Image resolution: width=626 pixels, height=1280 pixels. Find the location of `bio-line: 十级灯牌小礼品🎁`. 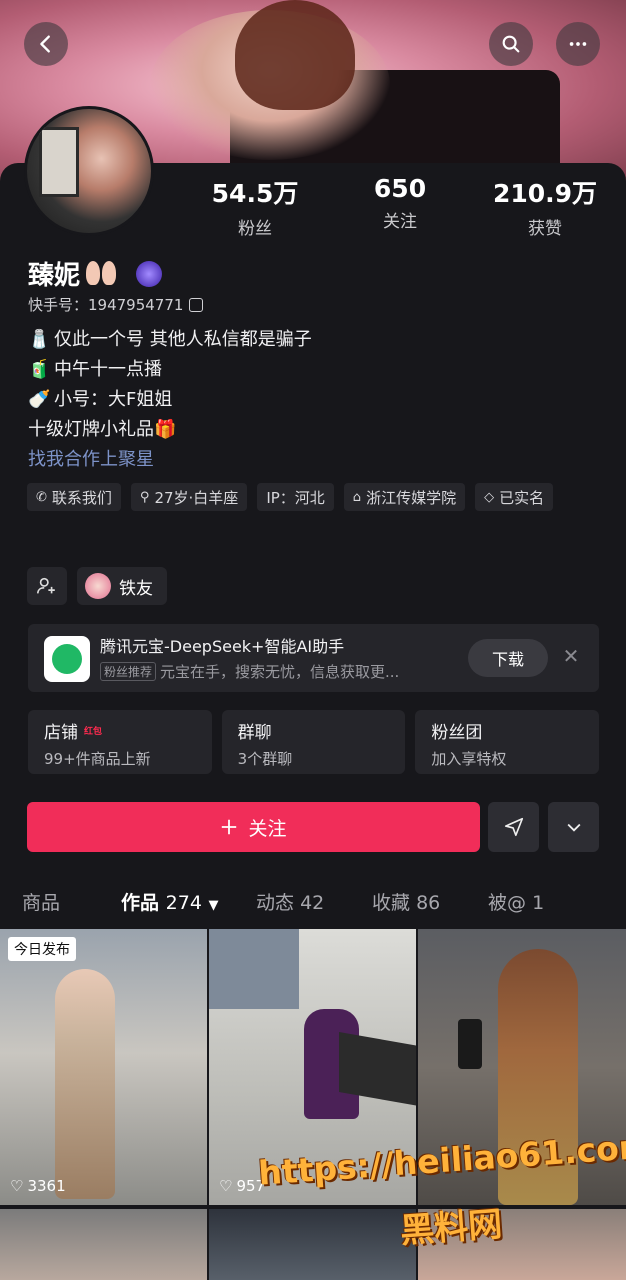

bio-line: 十级灯牌小礼品🎁 is located at coordinates (102, 429).